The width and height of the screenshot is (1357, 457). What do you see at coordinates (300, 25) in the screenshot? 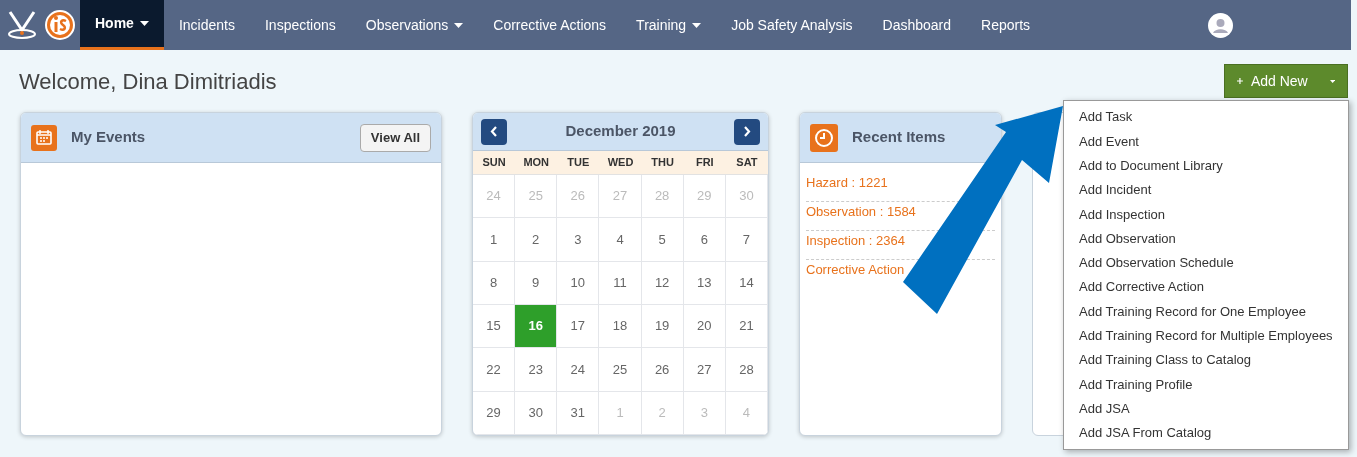
I see `nav-tab: Inspections` at bounding box center [300, 25].